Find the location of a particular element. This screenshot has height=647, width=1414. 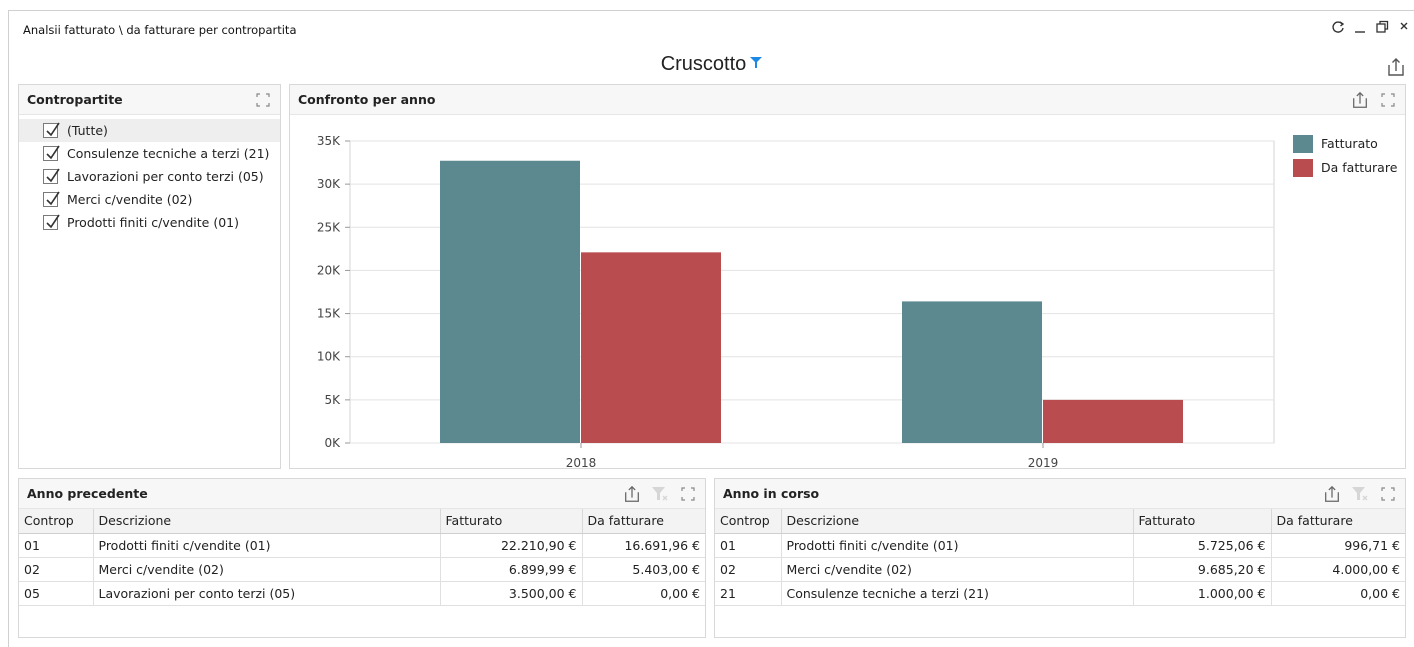

cell-descrizione: Merci c/vendite (02) is located at coordinates (957, 569).